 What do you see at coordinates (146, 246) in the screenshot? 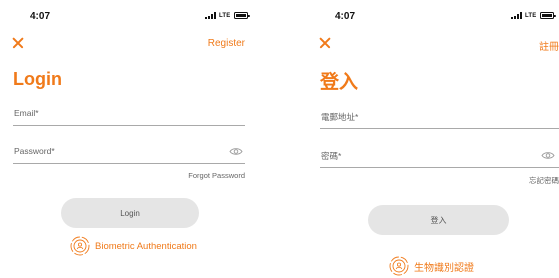
I see `biometric-label: Biometric Authentication` at bounding box center [146, 246].